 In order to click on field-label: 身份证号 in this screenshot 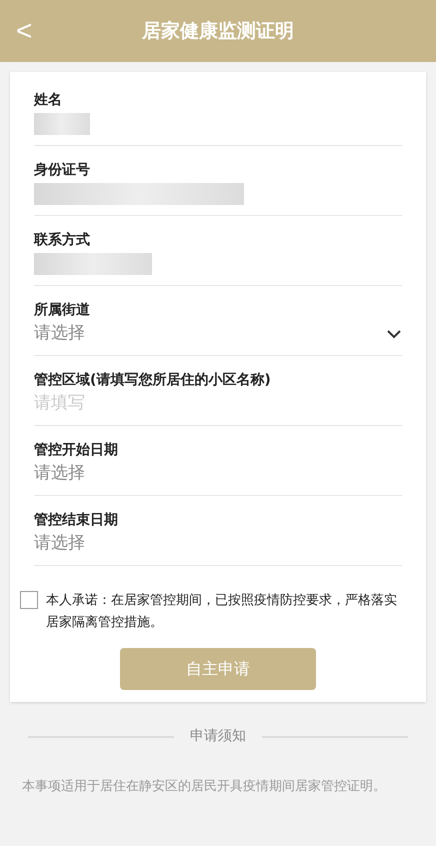, I will do `click(62, 170)`.